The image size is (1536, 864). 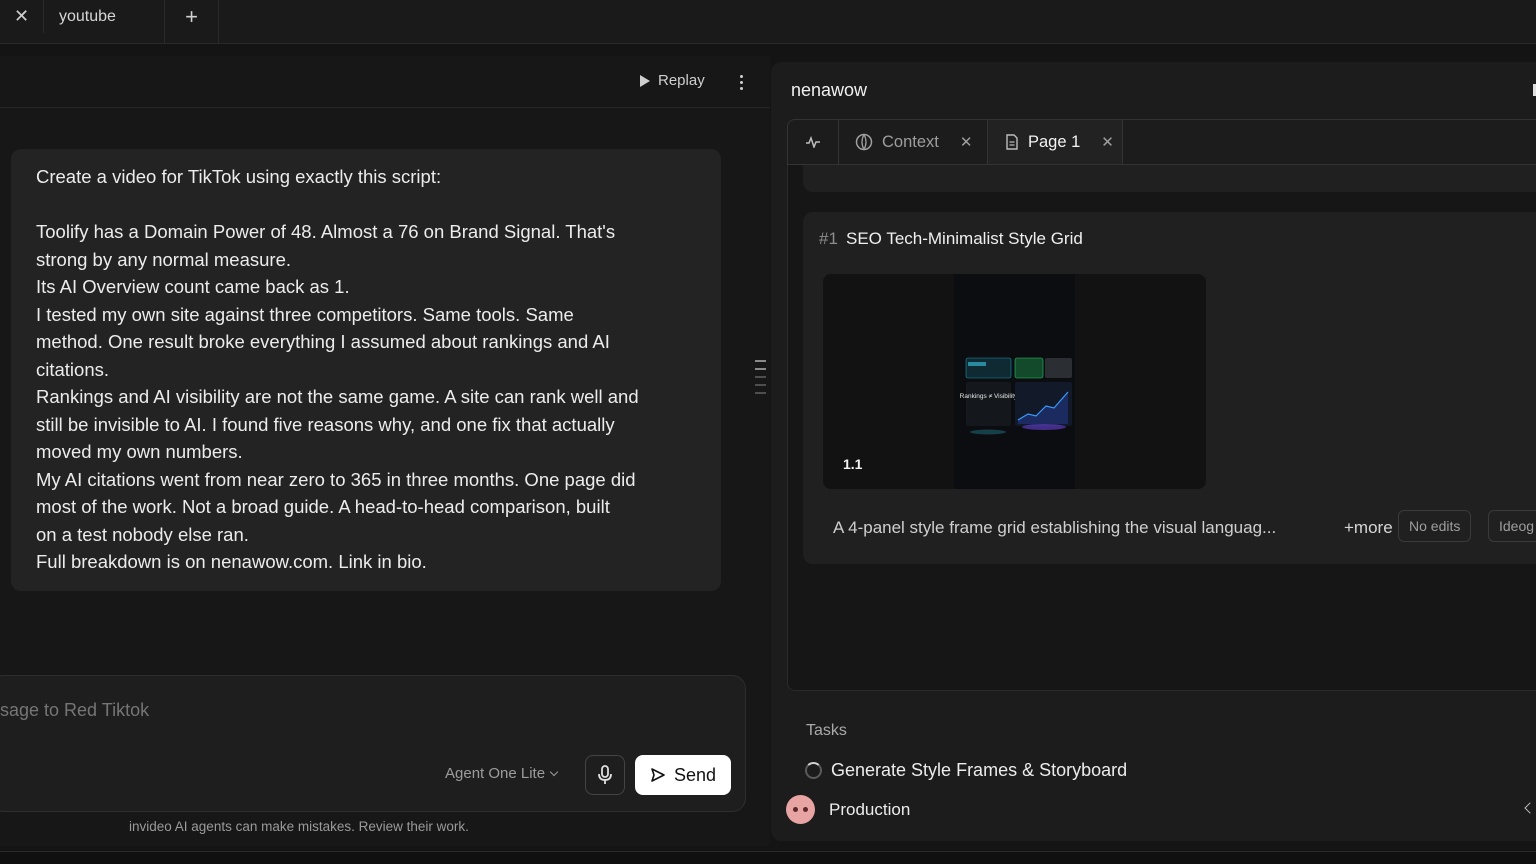 I want to click on tab-label: Context, so click(x=910, y=141).